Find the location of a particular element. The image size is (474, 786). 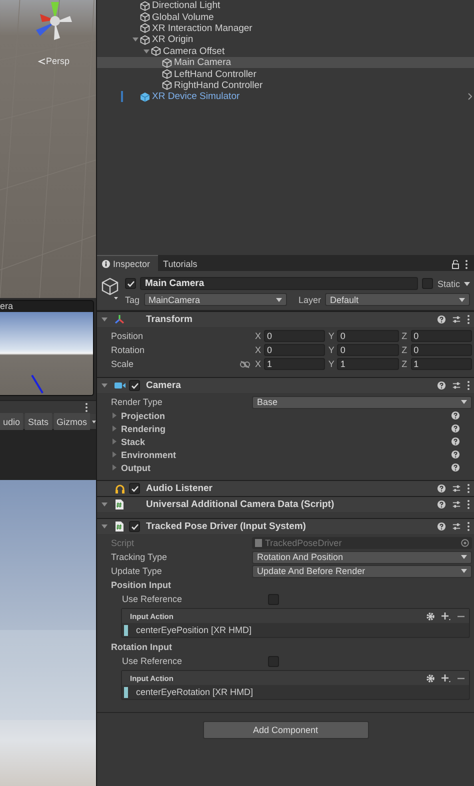

component-header: Universal Additional Camera Data (Script) is located at coordinates (285, 504).